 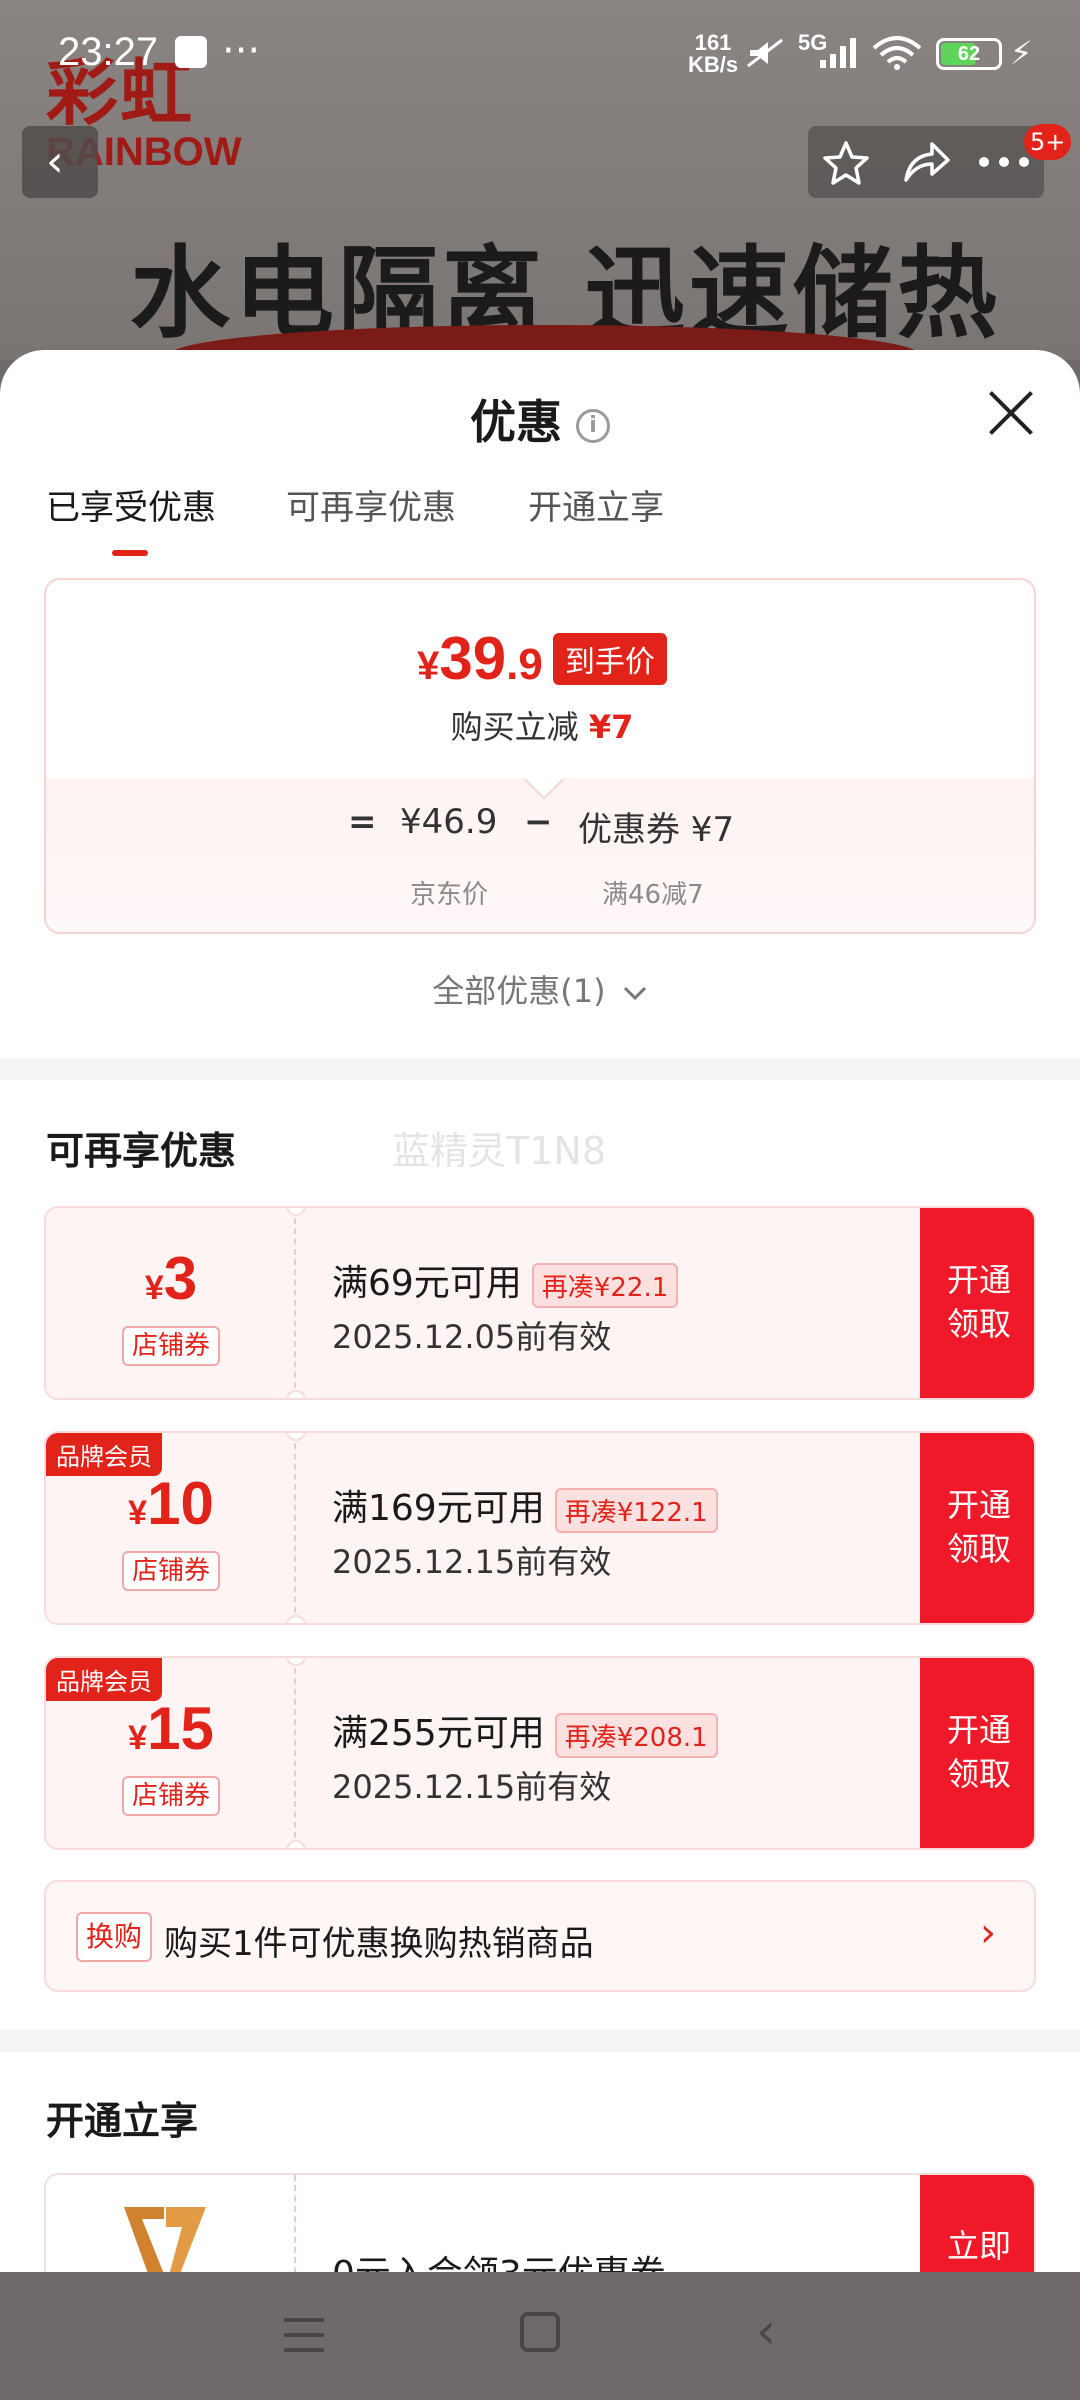 I want to click on system-nav-bar: ‹, so click(x=540, y=2336).